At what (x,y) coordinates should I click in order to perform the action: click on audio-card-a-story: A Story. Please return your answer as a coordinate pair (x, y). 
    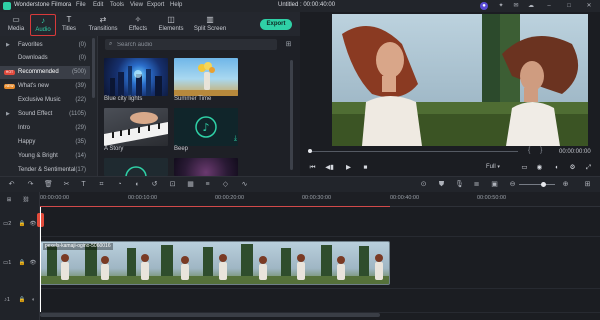
    Looking at the image, I should click on (136, 131).